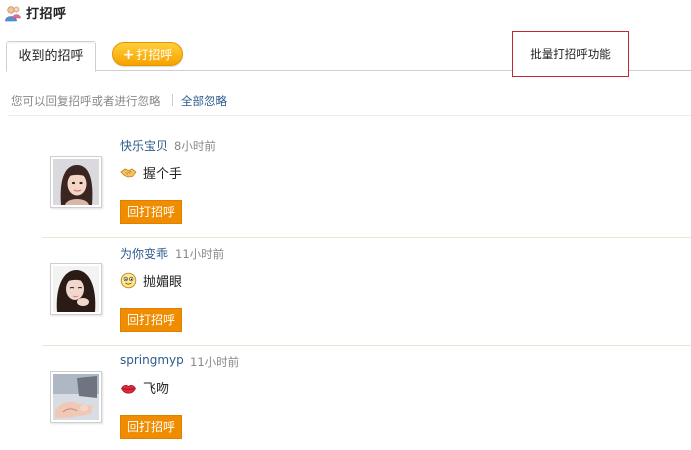  What do you see at coordinates (86, 101) in the screenshot?
I see `hint-text: 您可以回复招呼或者进行忽略` at bounding box center [86, 101].